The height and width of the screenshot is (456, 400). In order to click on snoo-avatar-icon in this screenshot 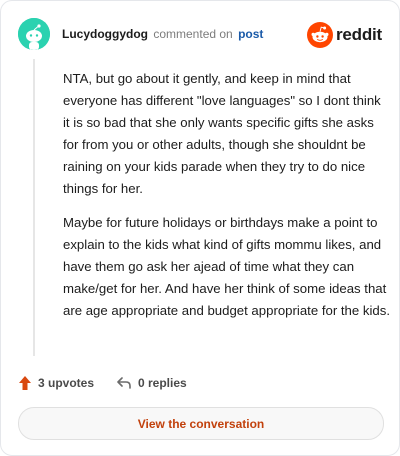, I will do `click(34, 34)`.